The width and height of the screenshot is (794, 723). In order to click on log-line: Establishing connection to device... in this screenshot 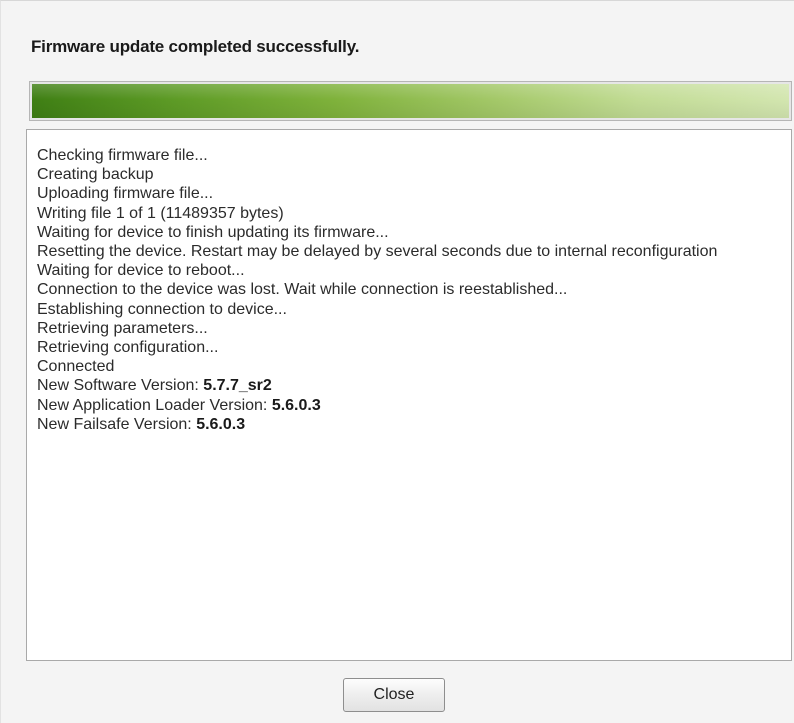, I will do `click(162, 309)`.